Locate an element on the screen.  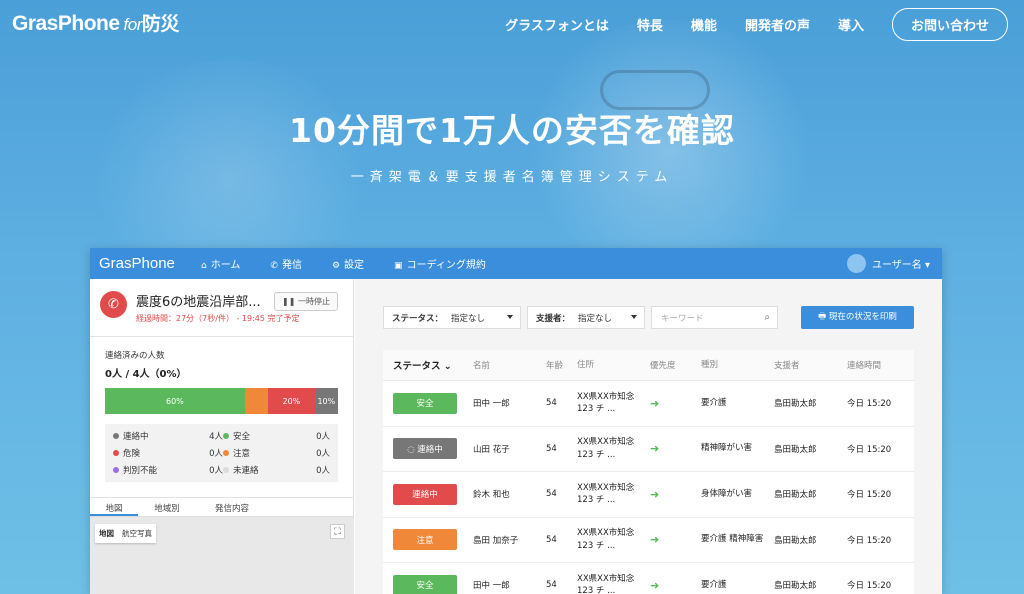
type-cell: 精神障がい害 is located at coordinates (727, 448).